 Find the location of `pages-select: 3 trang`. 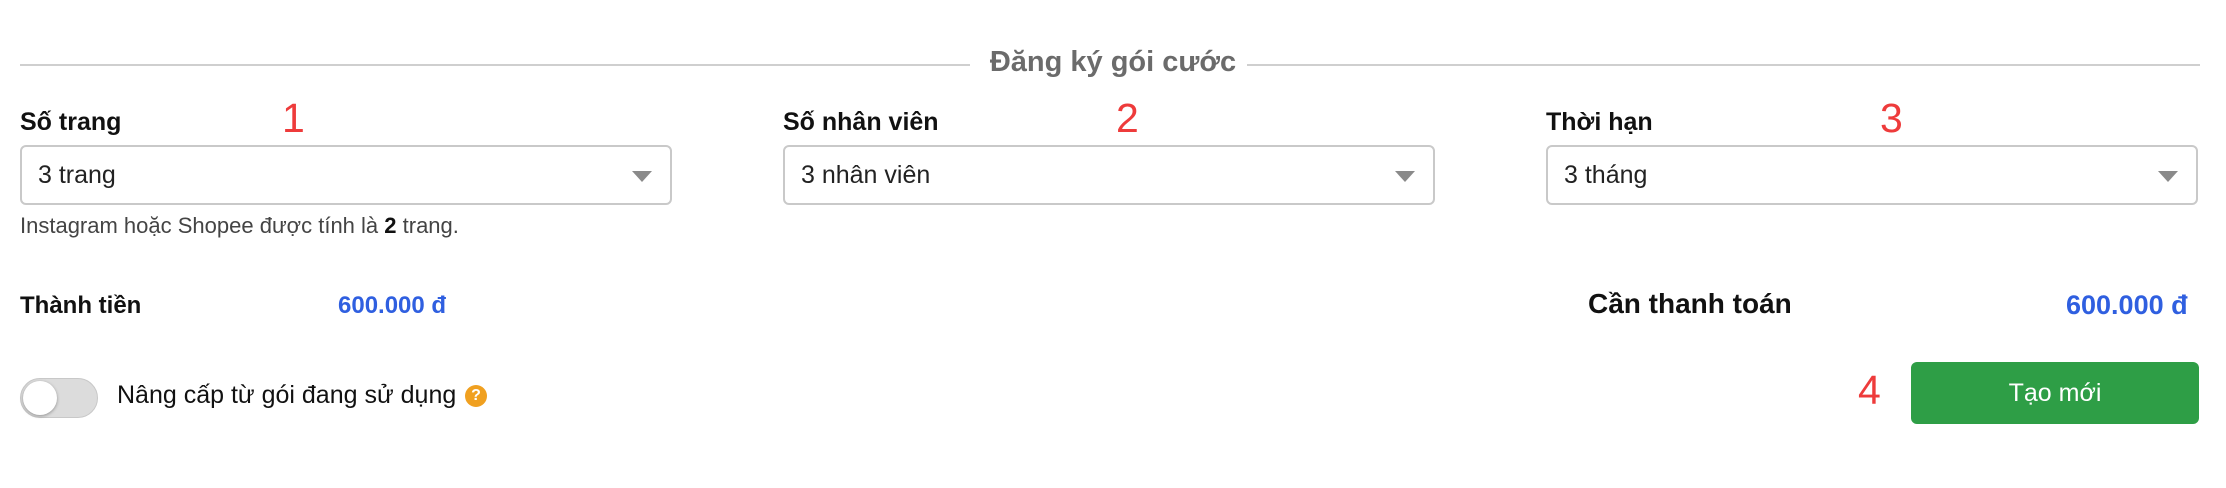

pages-select: 3 trang is located at coordinates (346, 175).